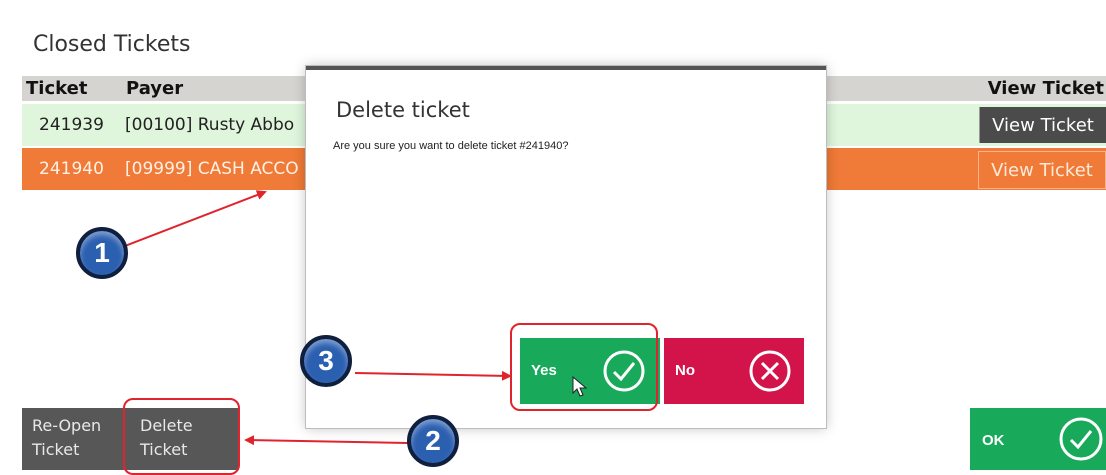  What do you see at coordinates (1081, 439) in the screenshot?
I see `check-circle-icon` at bounding box center [1081, 439].